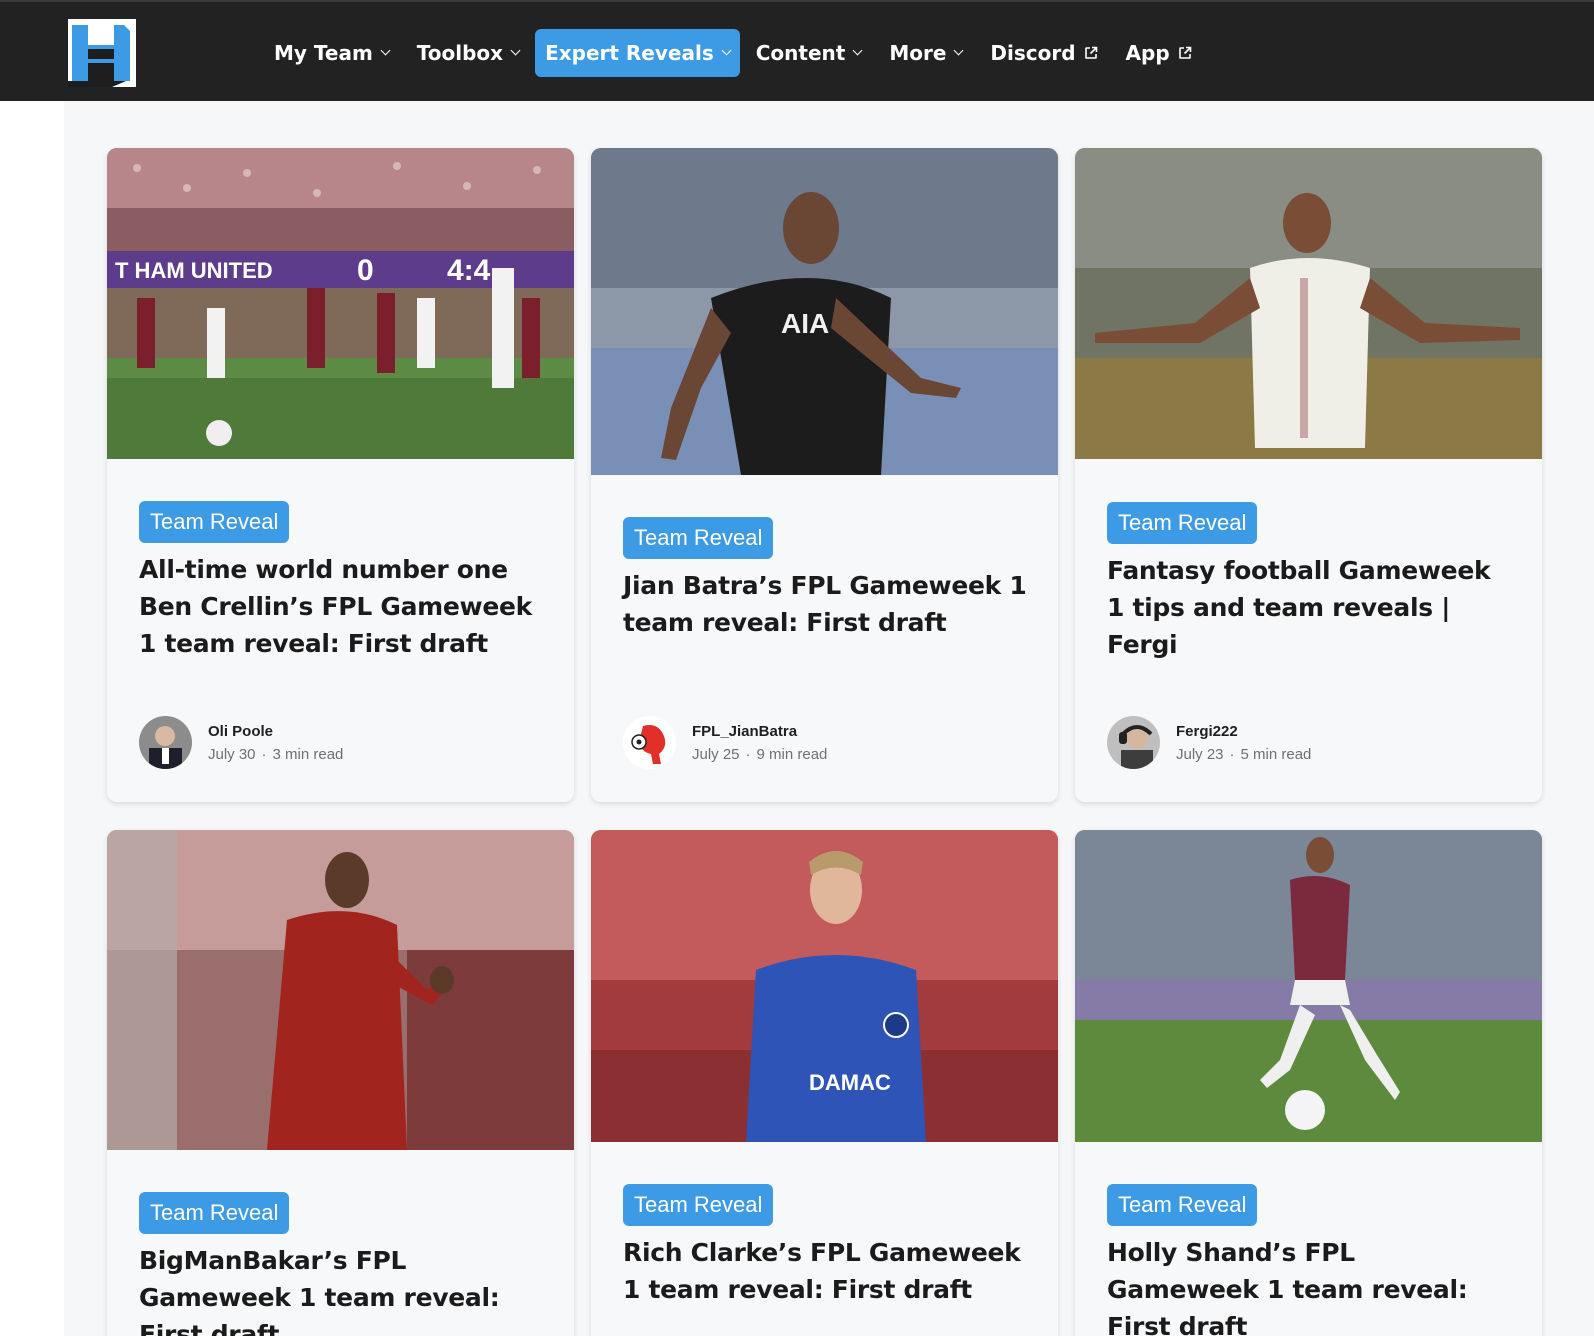  I want to click on post-date: July 25, so click(716, 754).